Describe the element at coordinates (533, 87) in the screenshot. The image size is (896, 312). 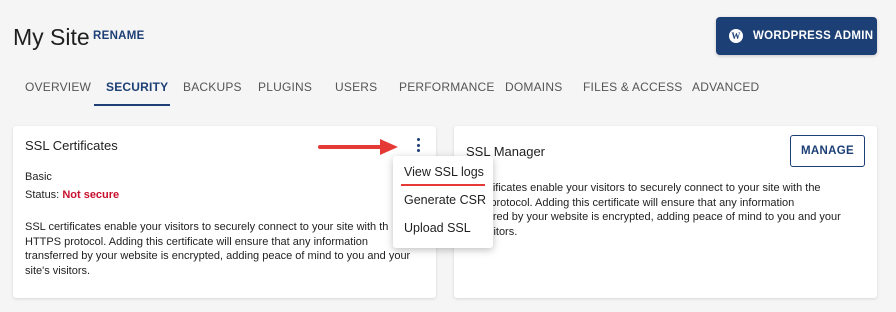
I see `tab-domains: DOMAINS` at that location.